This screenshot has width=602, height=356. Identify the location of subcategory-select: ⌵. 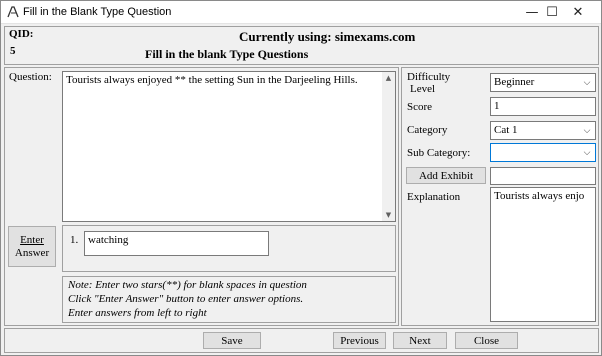
(543, 152).